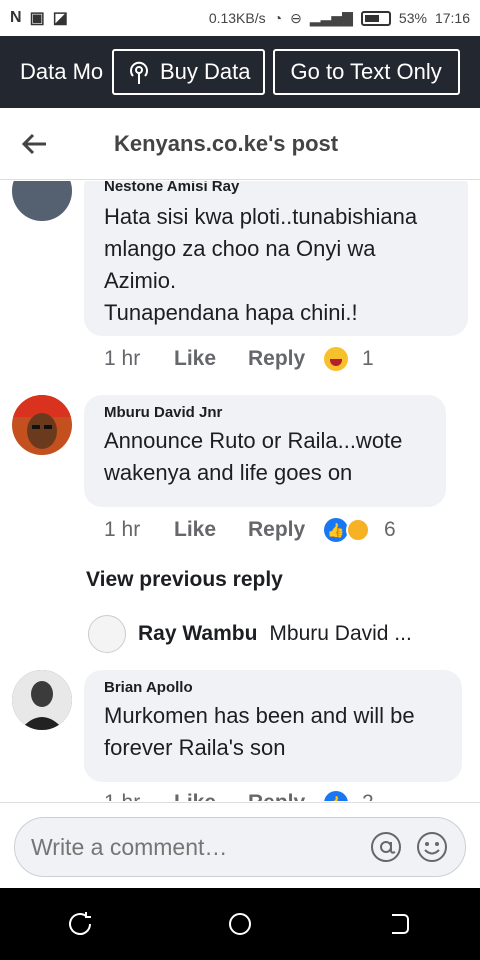 The height and width of the screenshot is (960, 480). I want to click on comment-line: mlango za choo na Onyi wa, so click(240, 248).